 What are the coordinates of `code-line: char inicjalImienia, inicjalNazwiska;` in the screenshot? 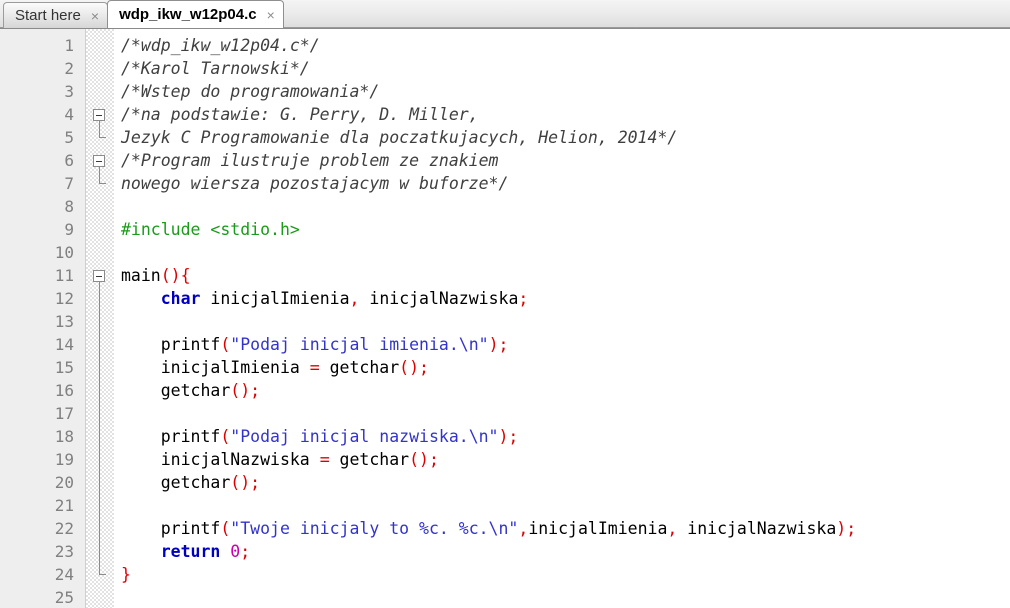 It's located at (565, 298).